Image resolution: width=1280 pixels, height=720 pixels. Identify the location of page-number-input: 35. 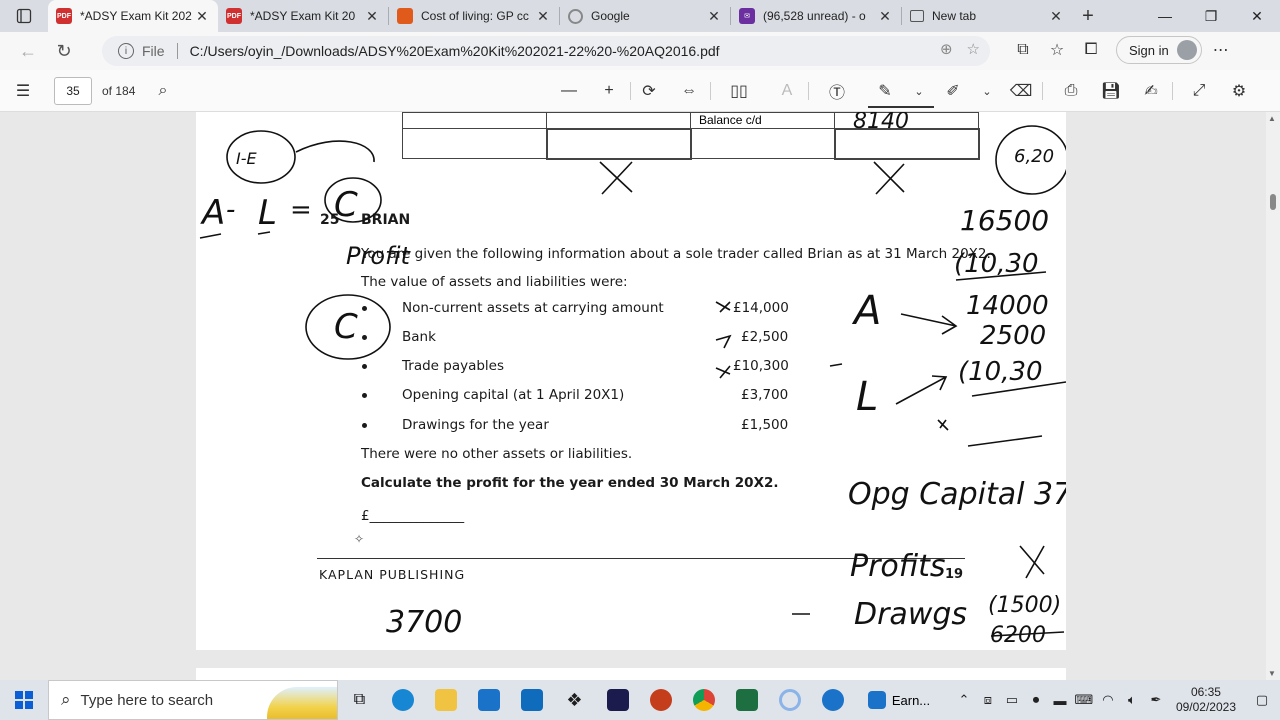
(73, 91).